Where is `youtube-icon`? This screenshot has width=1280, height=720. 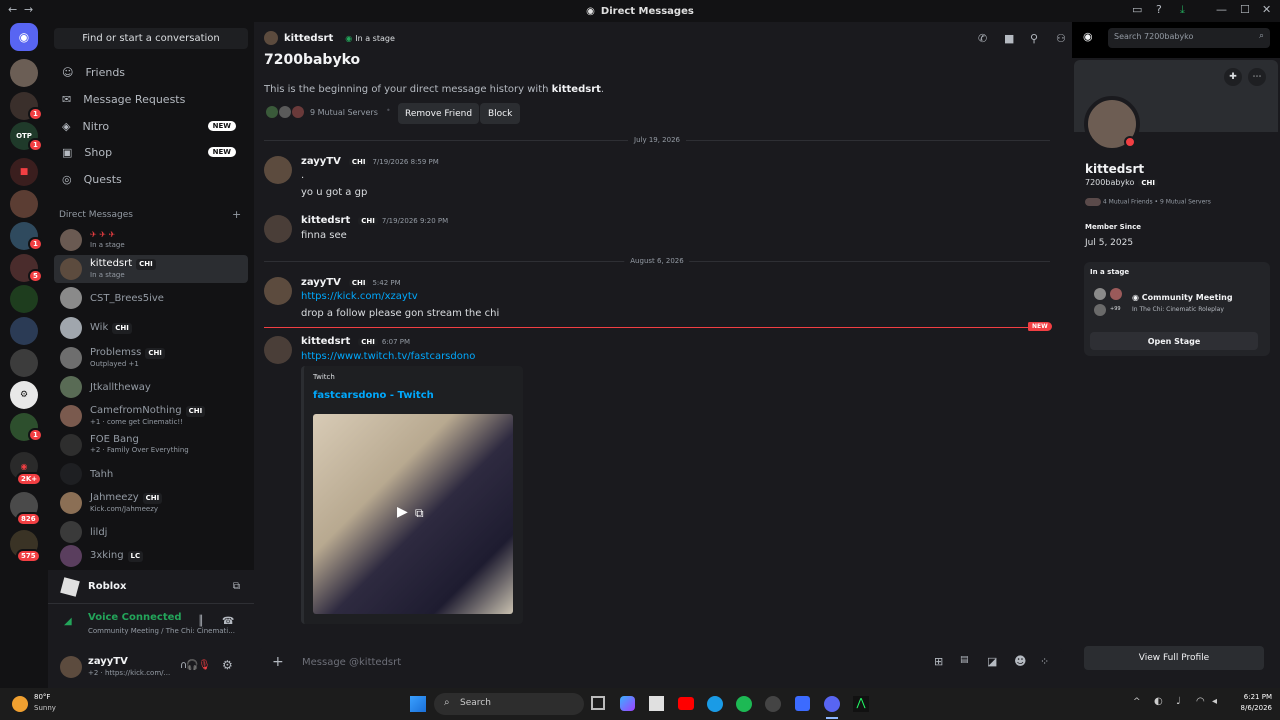
youtube-icon is located at coordinates (686, 703).